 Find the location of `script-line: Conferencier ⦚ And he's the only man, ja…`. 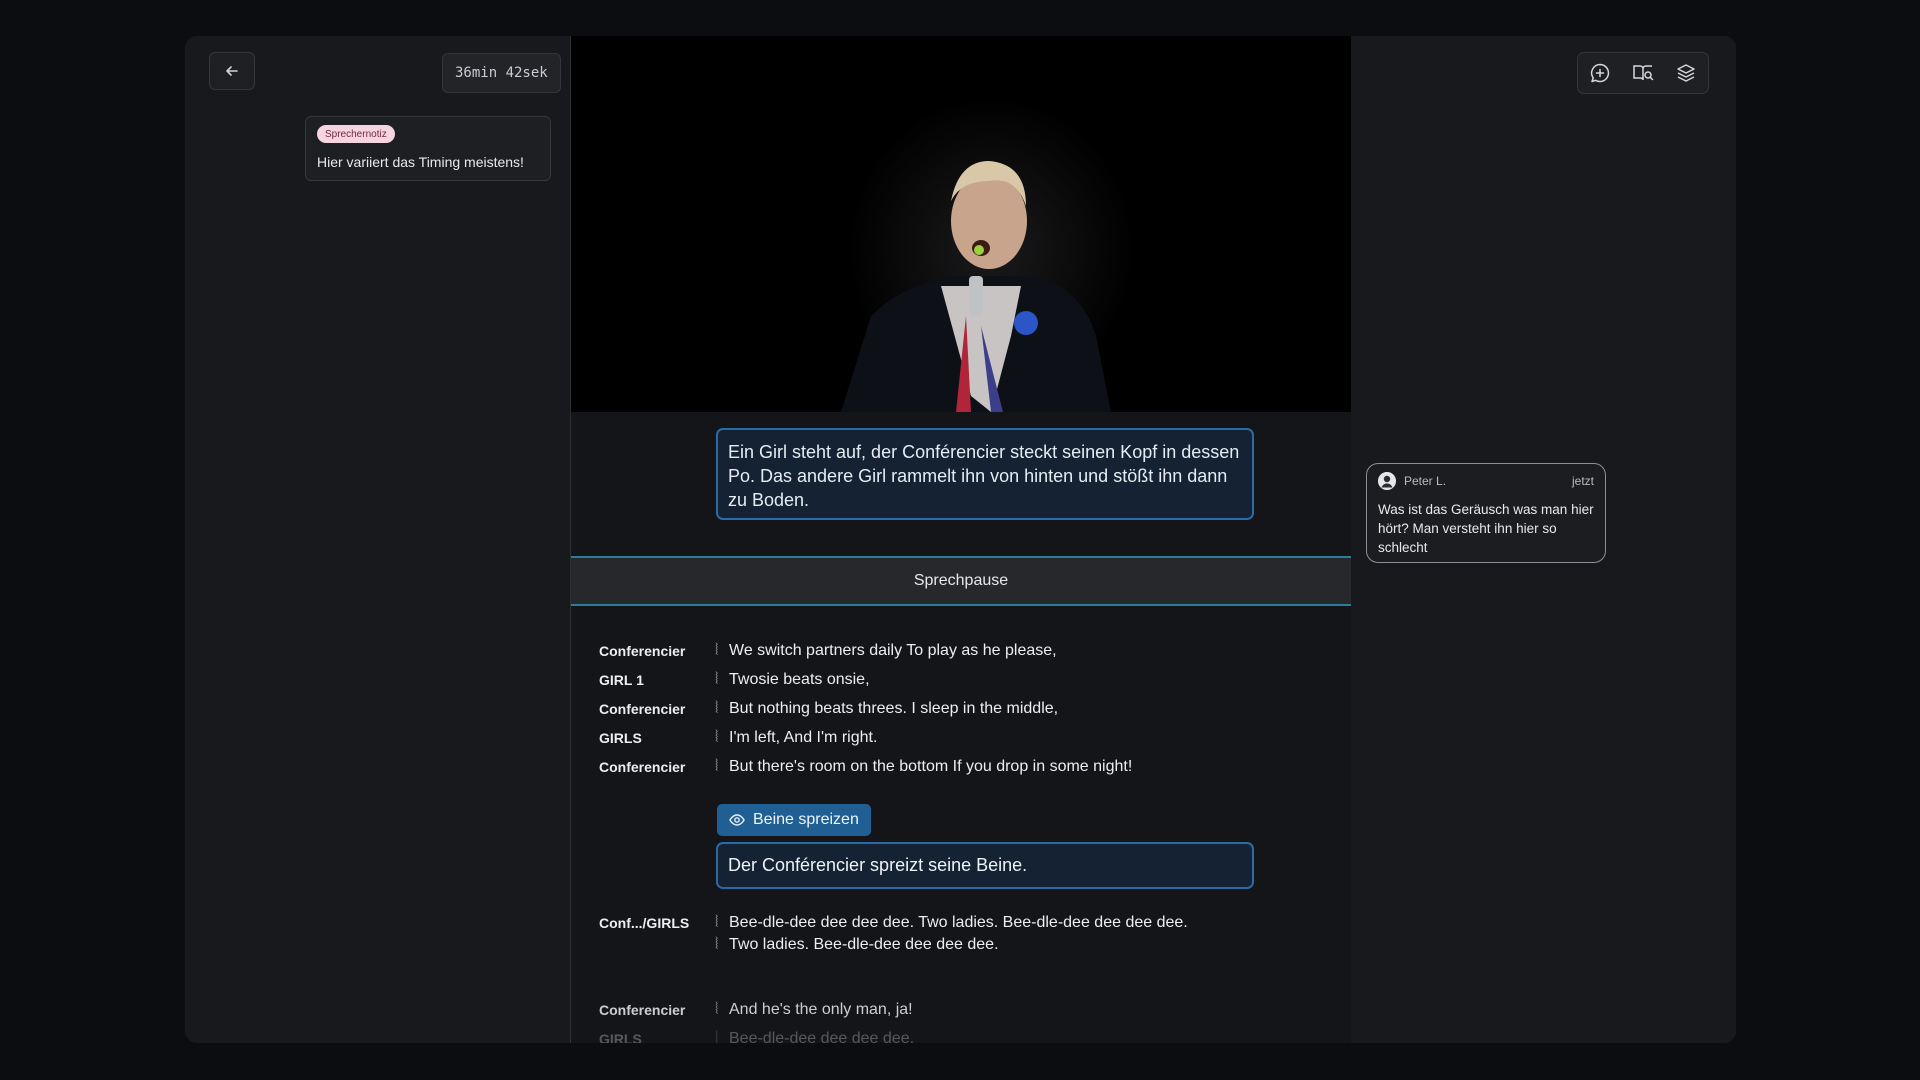

script-line: Conferencier ⦚ And he's the only man, ja… is located at coordinates (756, 1010).